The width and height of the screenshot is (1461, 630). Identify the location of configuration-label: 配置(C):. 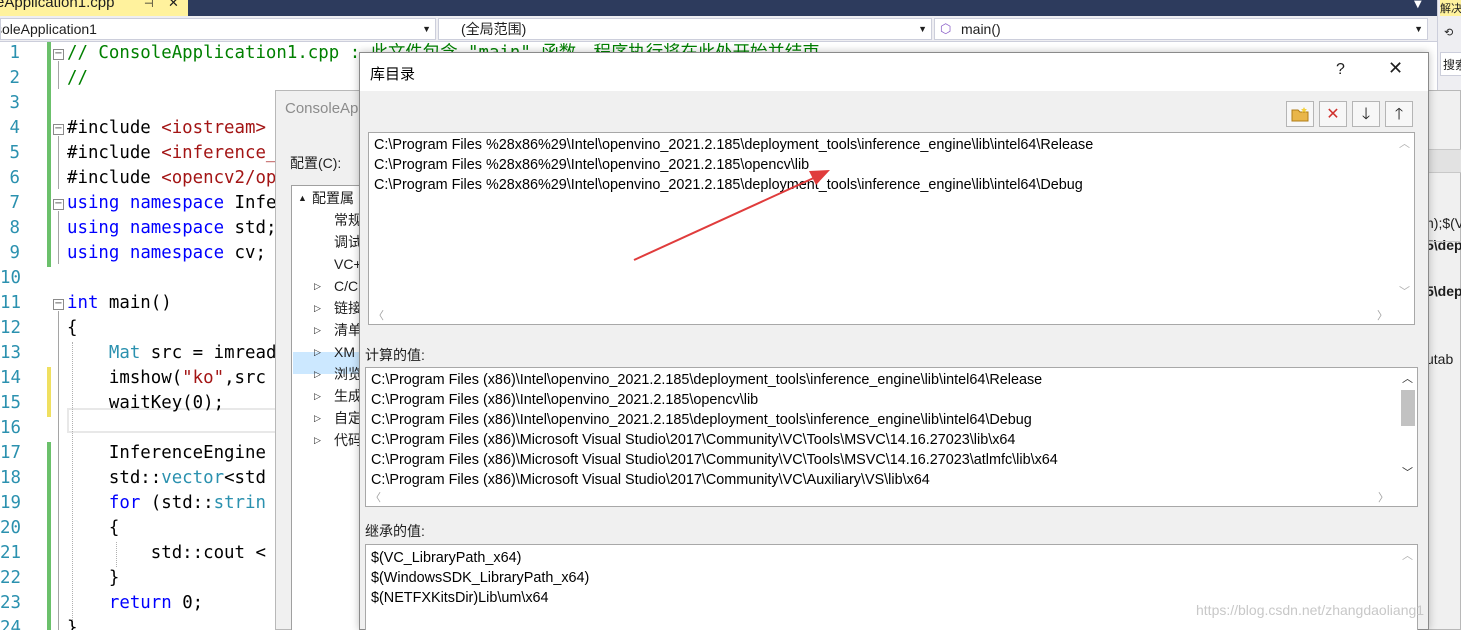
(316, 163).